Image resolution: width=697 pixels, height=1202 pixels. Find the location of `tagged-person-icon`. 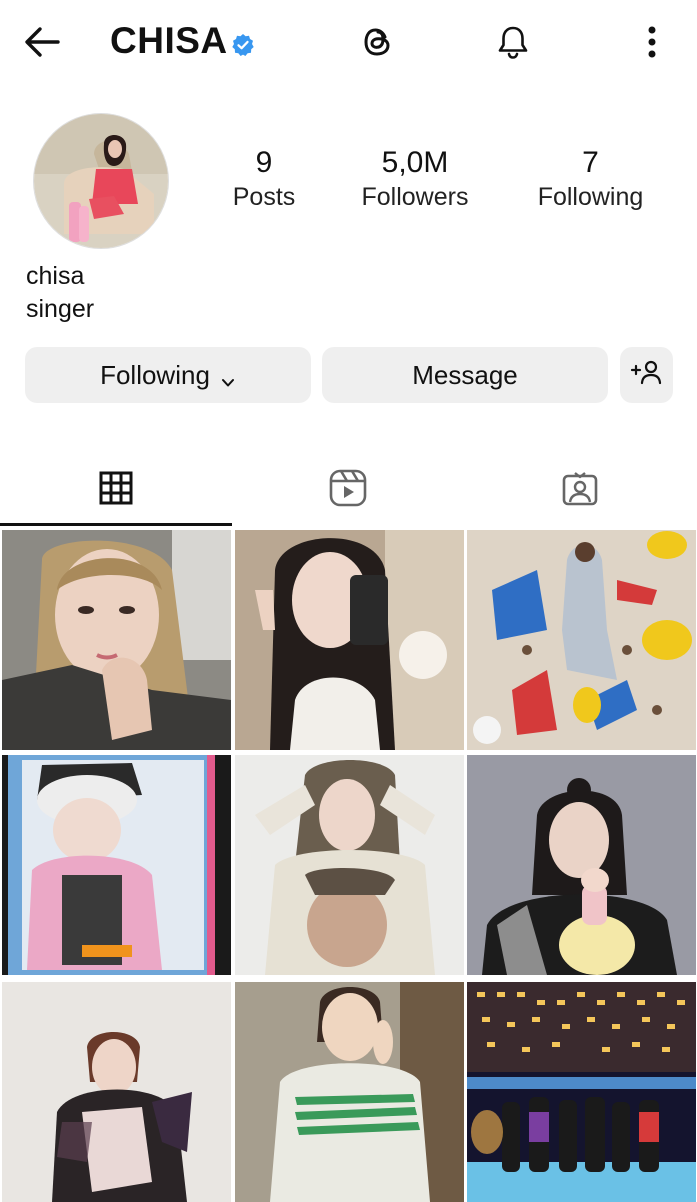

tagged-person-icon is located at coordinates (580, 490).